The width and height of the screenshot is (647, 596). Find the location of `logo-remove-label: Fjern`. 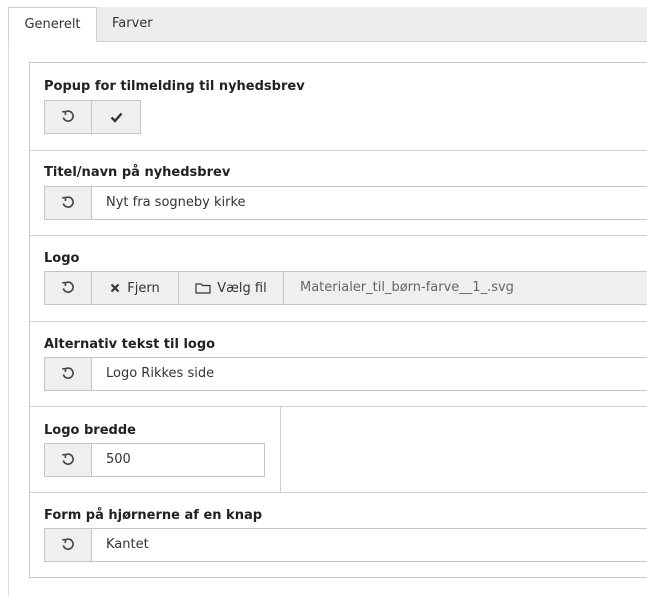

logo-remove-label: Fjern is located at coordinates (143, 288).